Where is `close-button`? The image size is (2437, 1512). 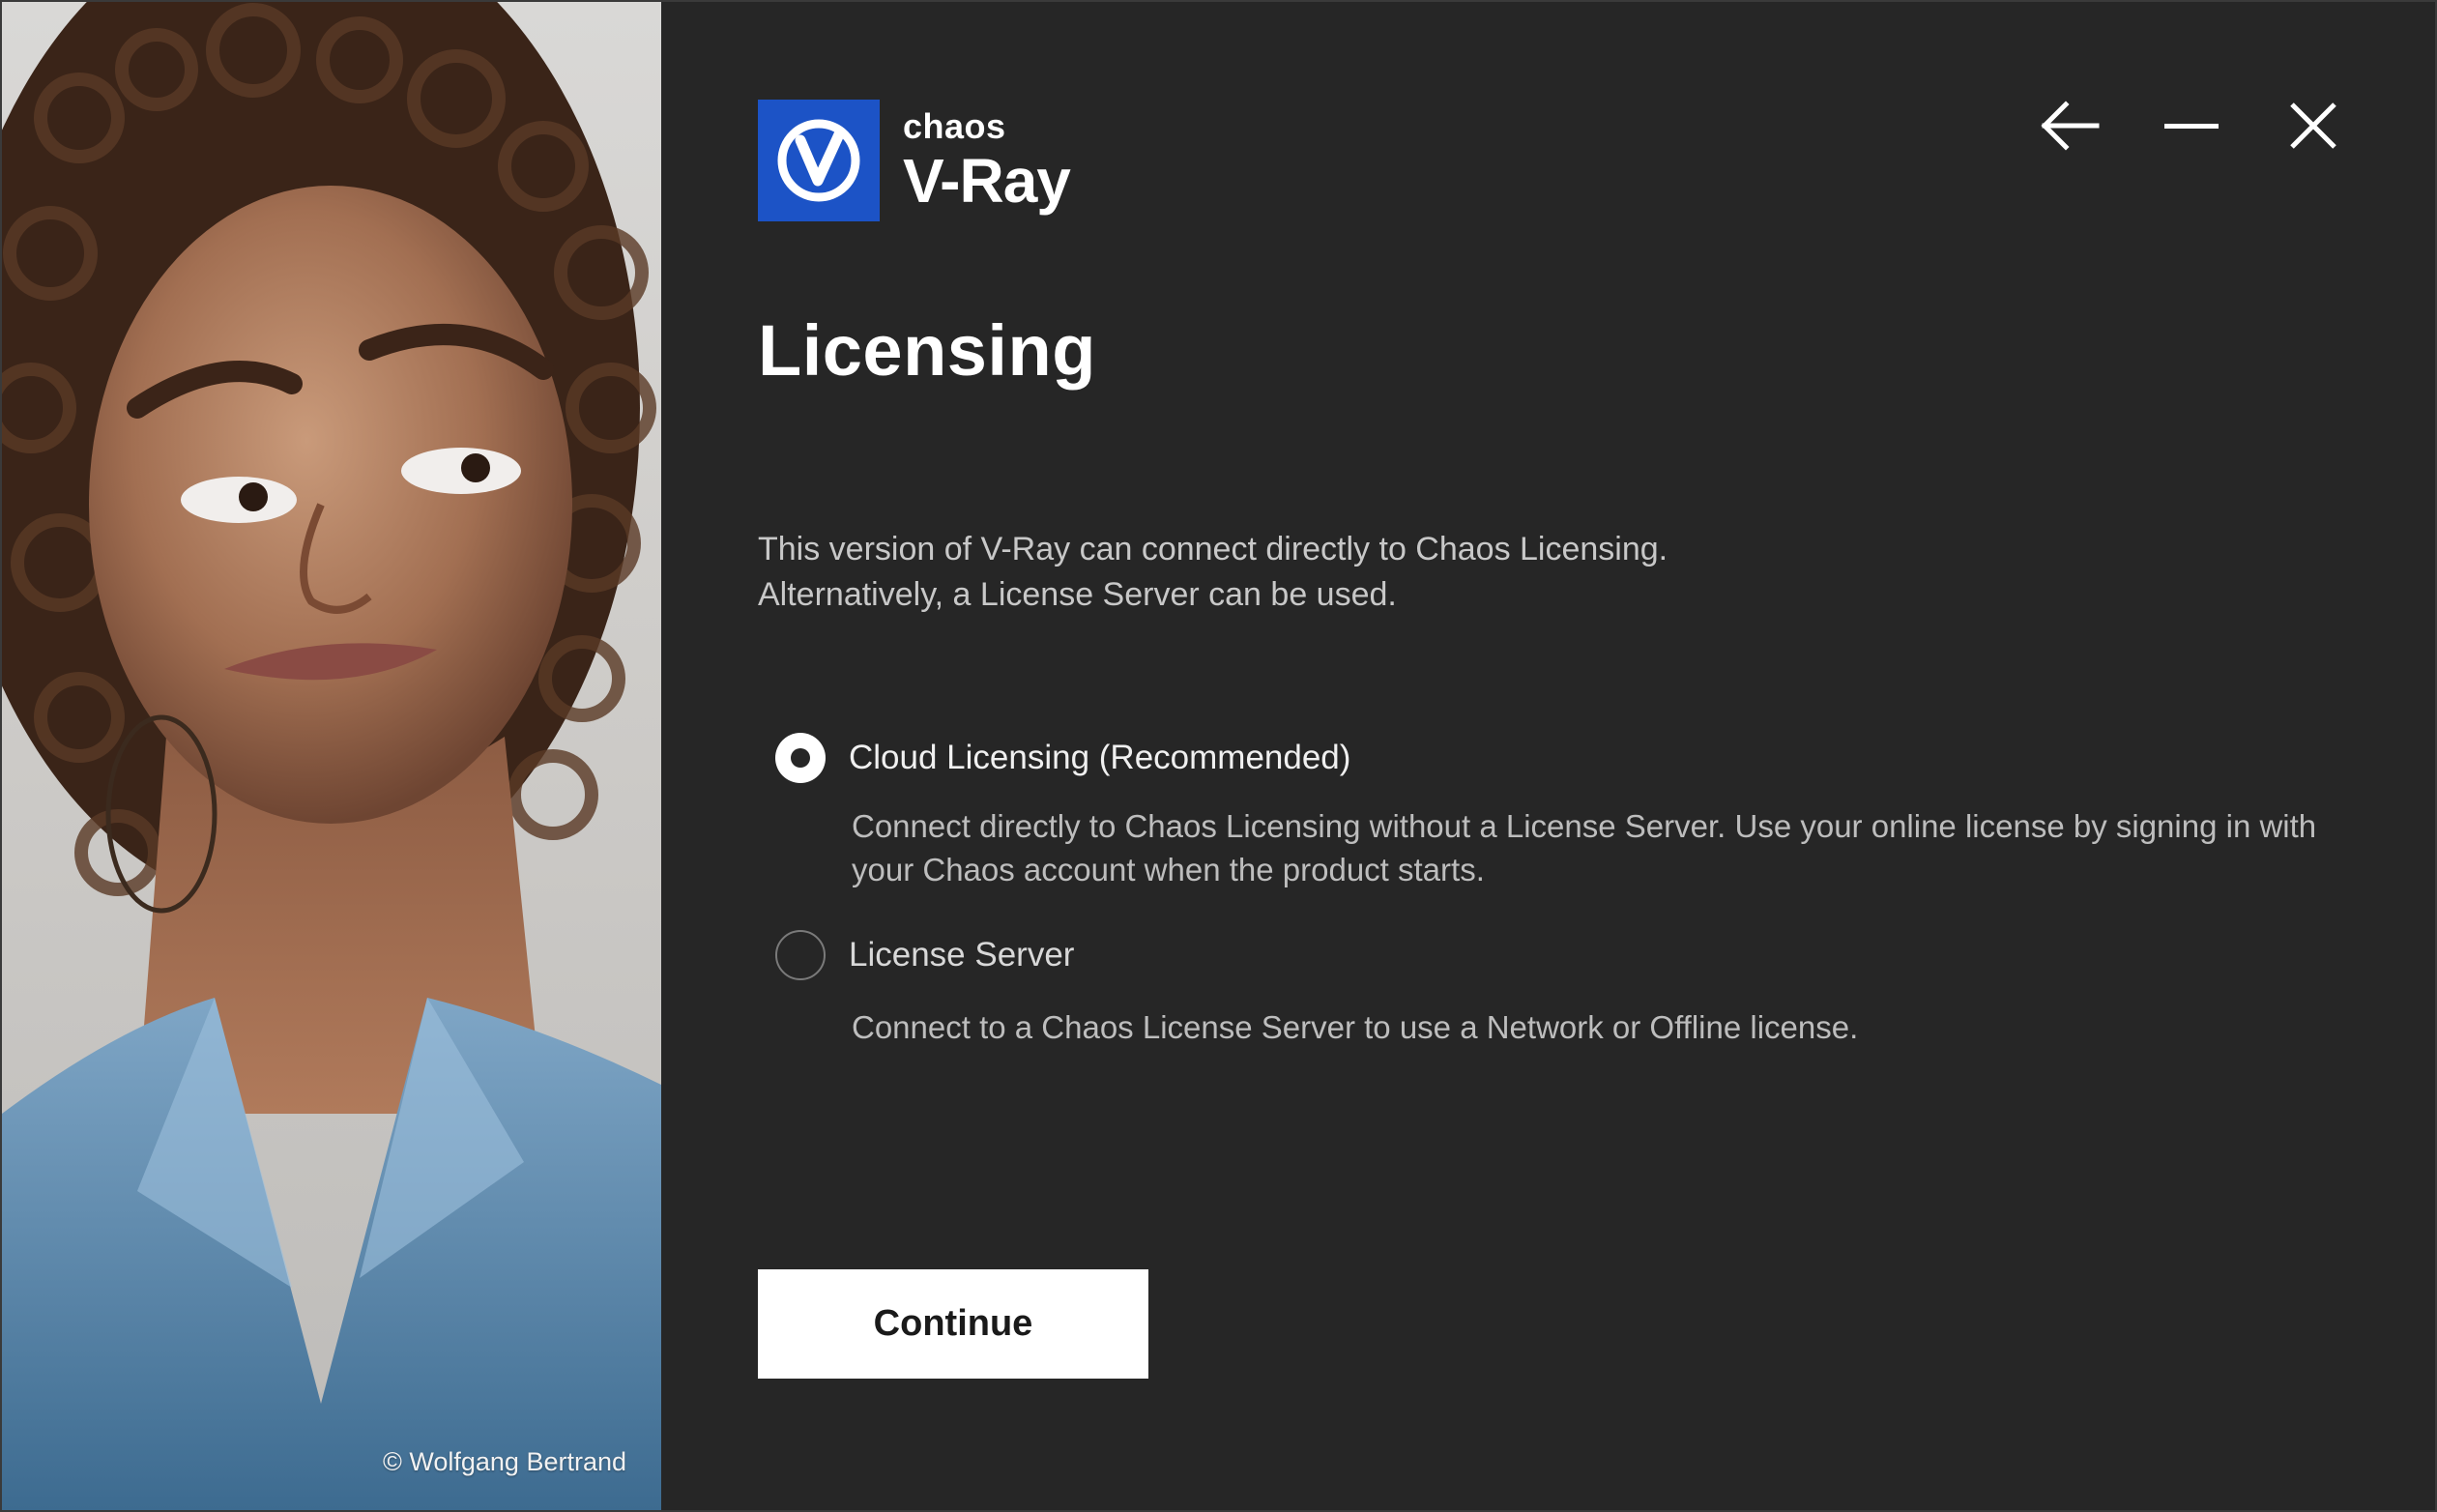 close-button is located at coordinates (2313, 126).